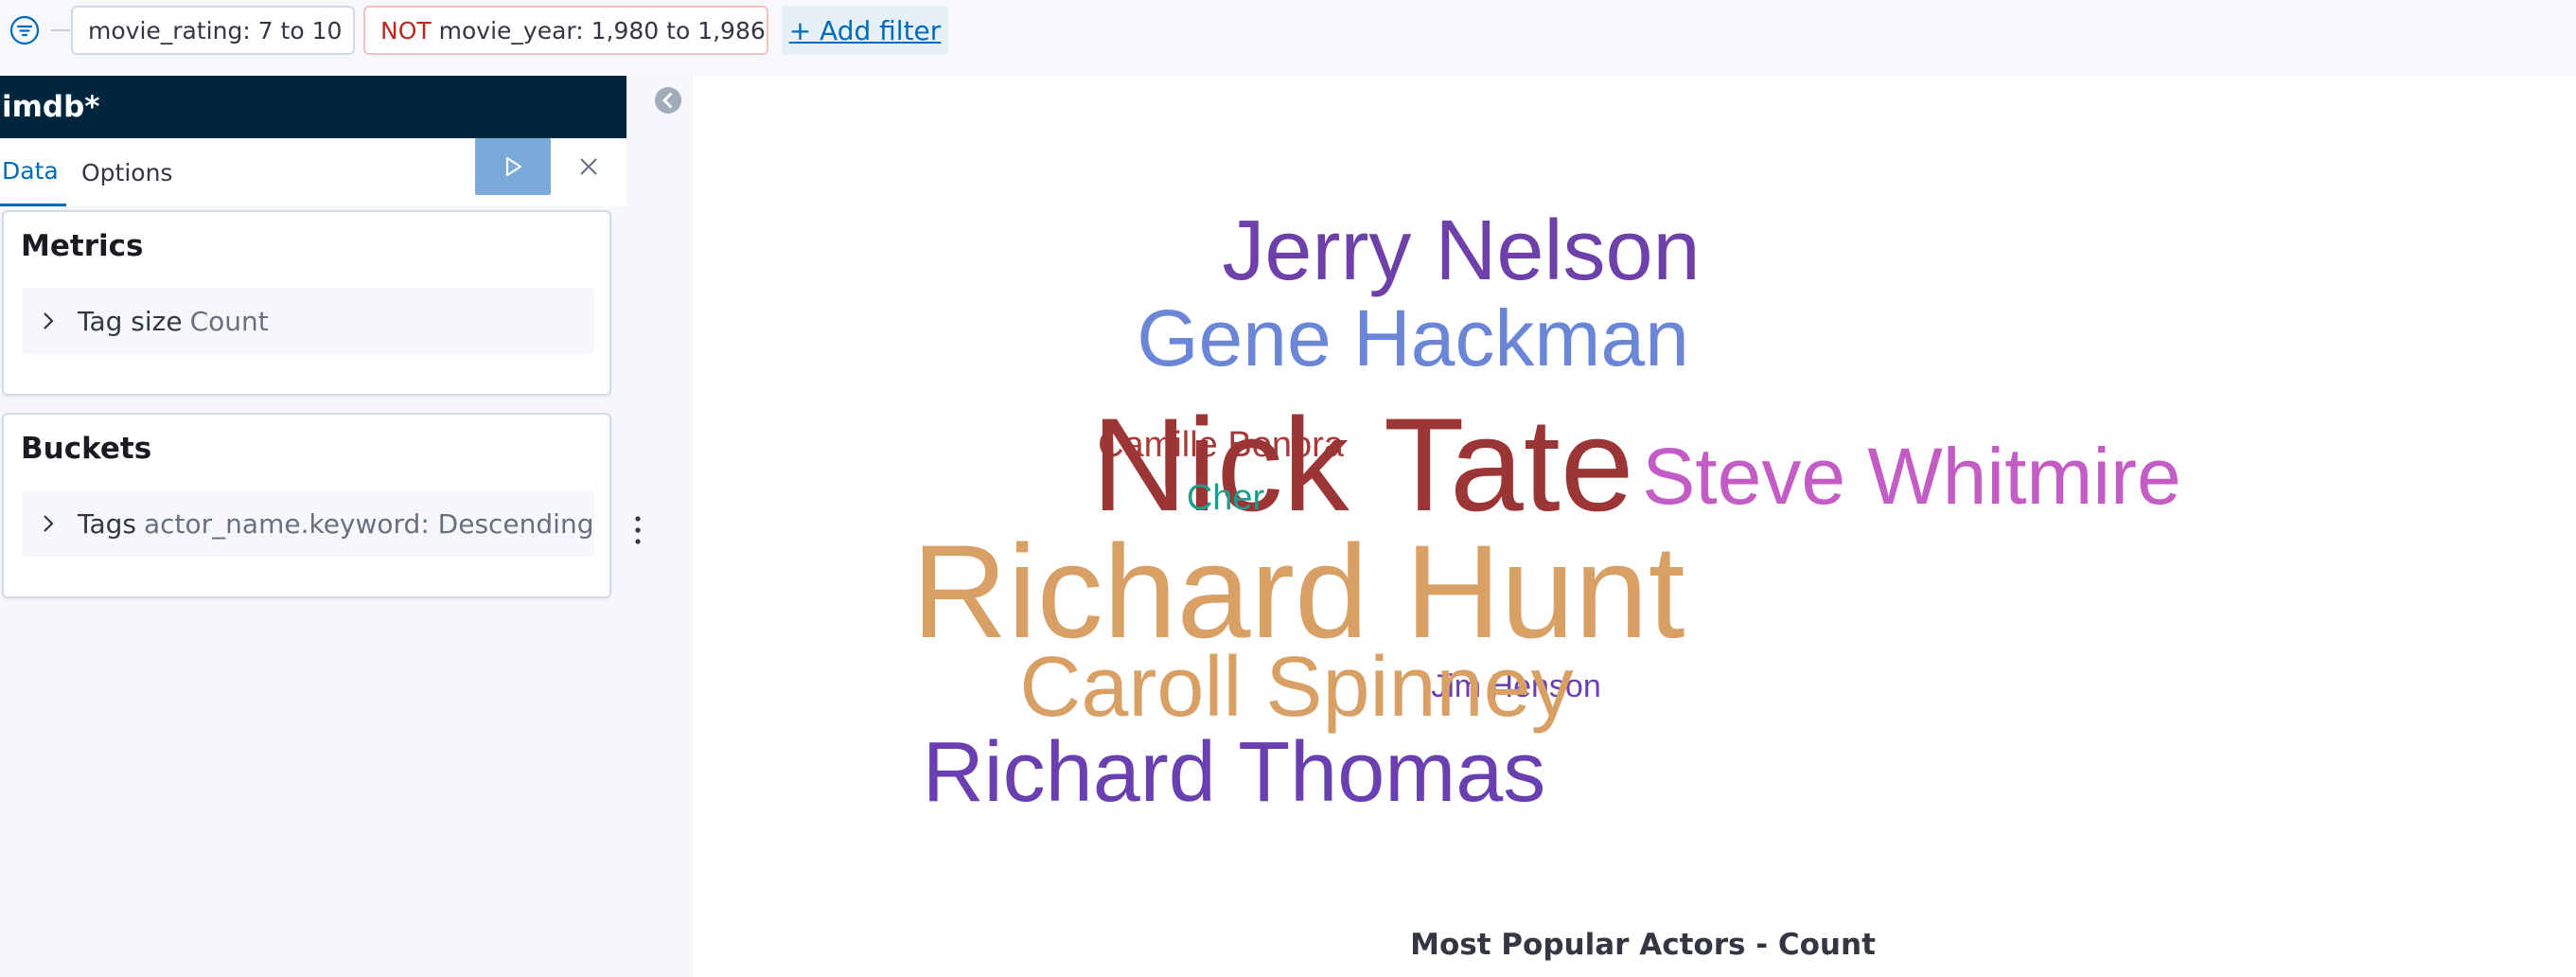 Image resolution: width=2576 pixels, height=977 pixels. What do you see at coordinates (1413, 338) in the screenshot?
I see `tag-cloud-word: Gene Hackman` at bounding box center [1413, 338].